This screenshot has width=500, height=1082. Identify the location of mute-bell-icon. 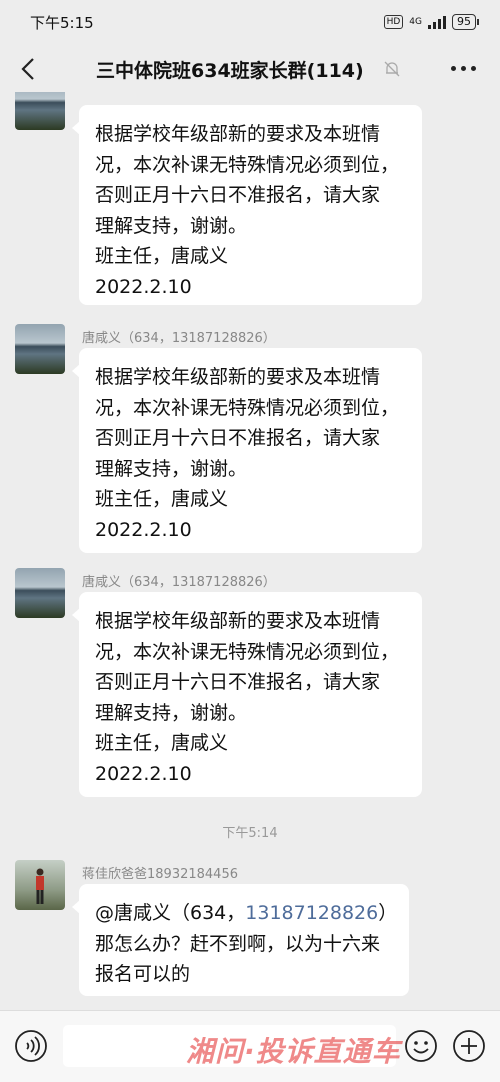
(392, 69).